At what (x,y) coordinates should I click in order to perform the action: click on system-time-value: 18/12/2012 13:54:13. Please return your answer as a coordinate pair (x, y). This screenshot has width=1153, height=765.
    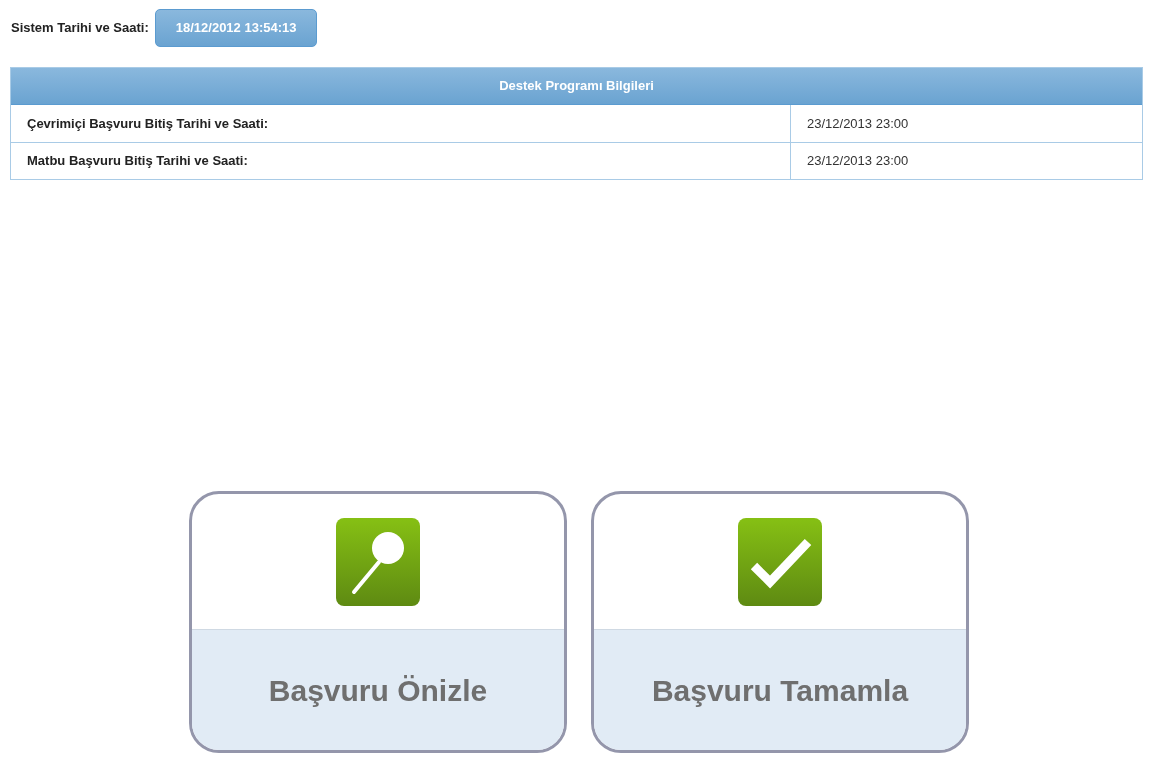
    Looking at the image, I should click on (236, 28).